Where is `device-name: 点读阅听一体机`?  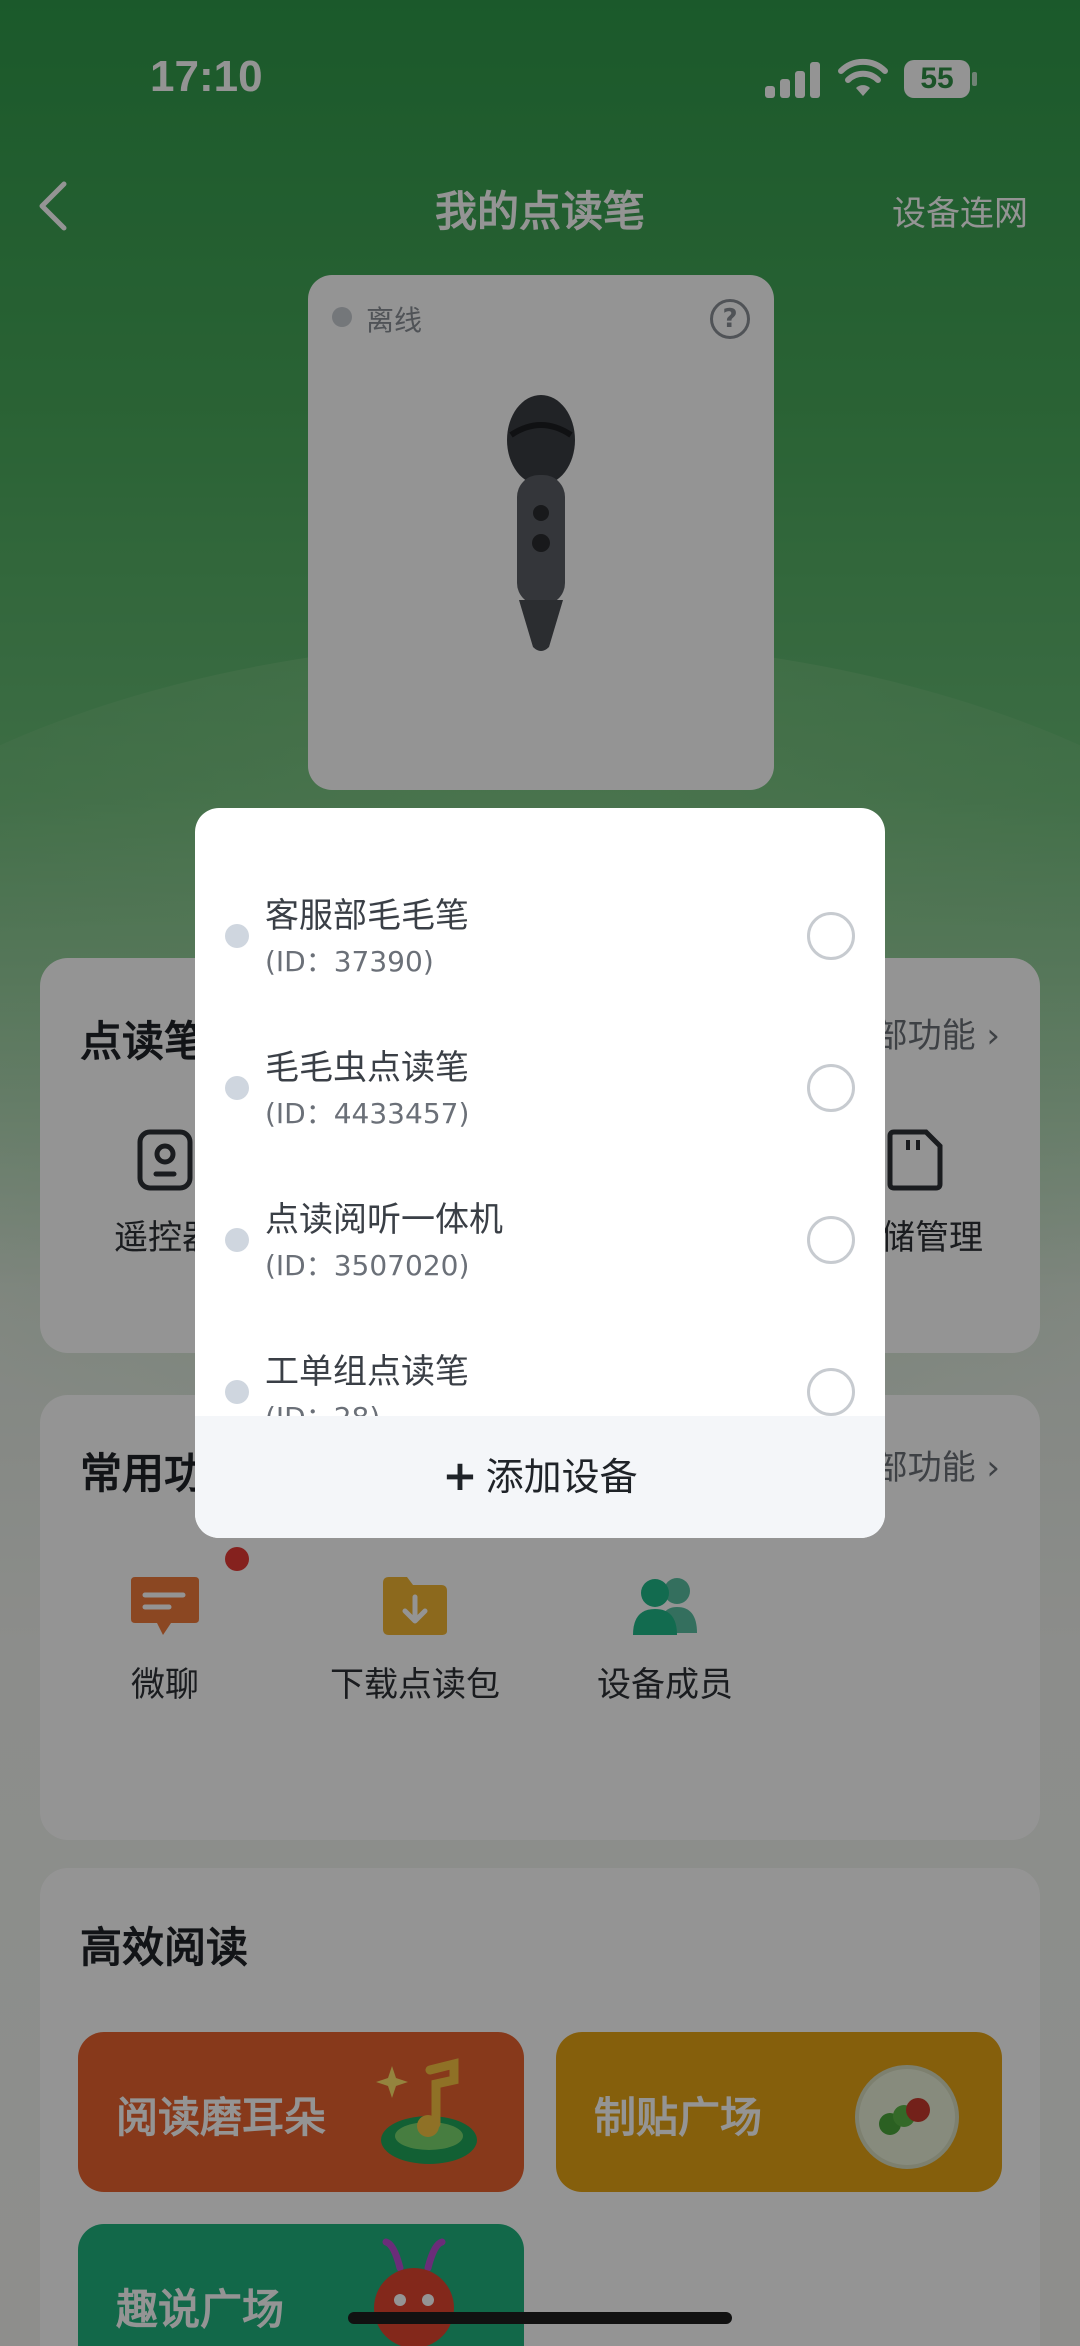
device-name: 点读阅听一体机 is located at coordinates (384, 1220).